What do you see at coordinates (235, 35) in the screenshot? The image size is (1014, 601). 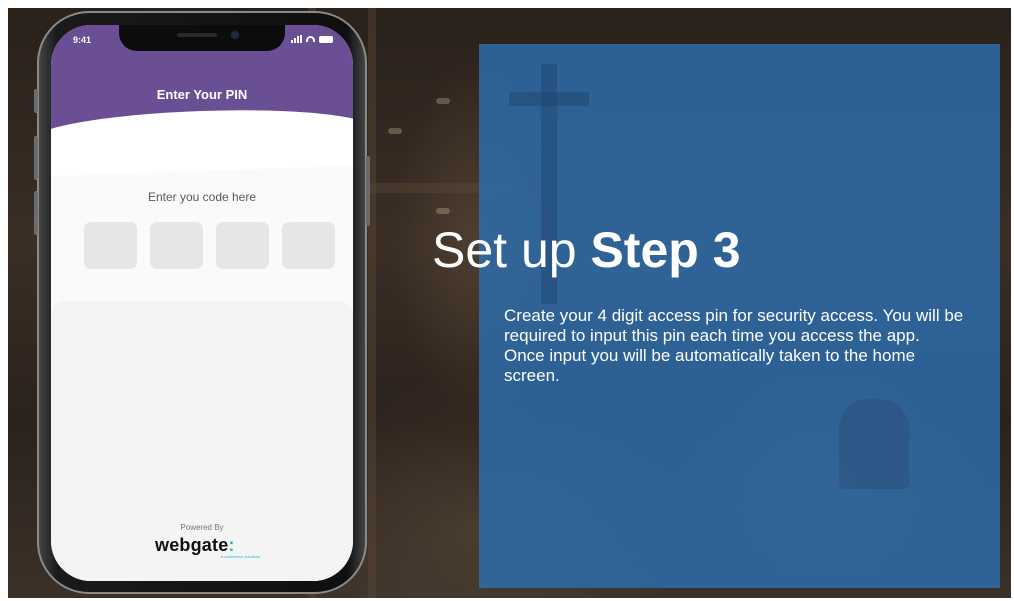 I see `front-camera-icon` at bounding box center [235, 35].